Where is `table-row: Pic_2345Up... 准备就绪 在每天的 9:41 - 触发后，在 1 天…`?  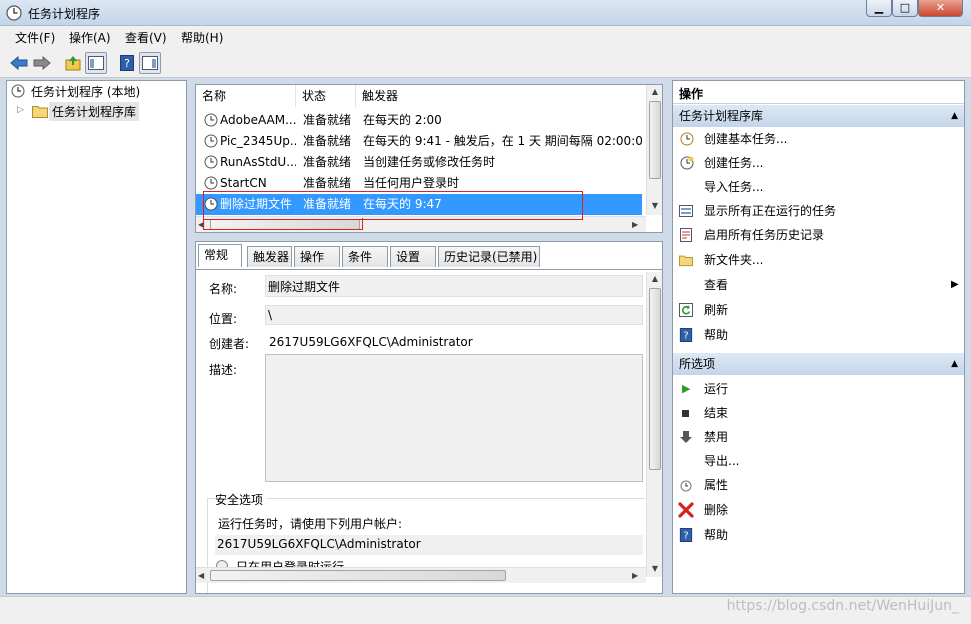
table-row: Pic_2345Up... 准备就绪 在每天的 9:41 - 触发后，在 1 天… is located at coordinates (419, 141).